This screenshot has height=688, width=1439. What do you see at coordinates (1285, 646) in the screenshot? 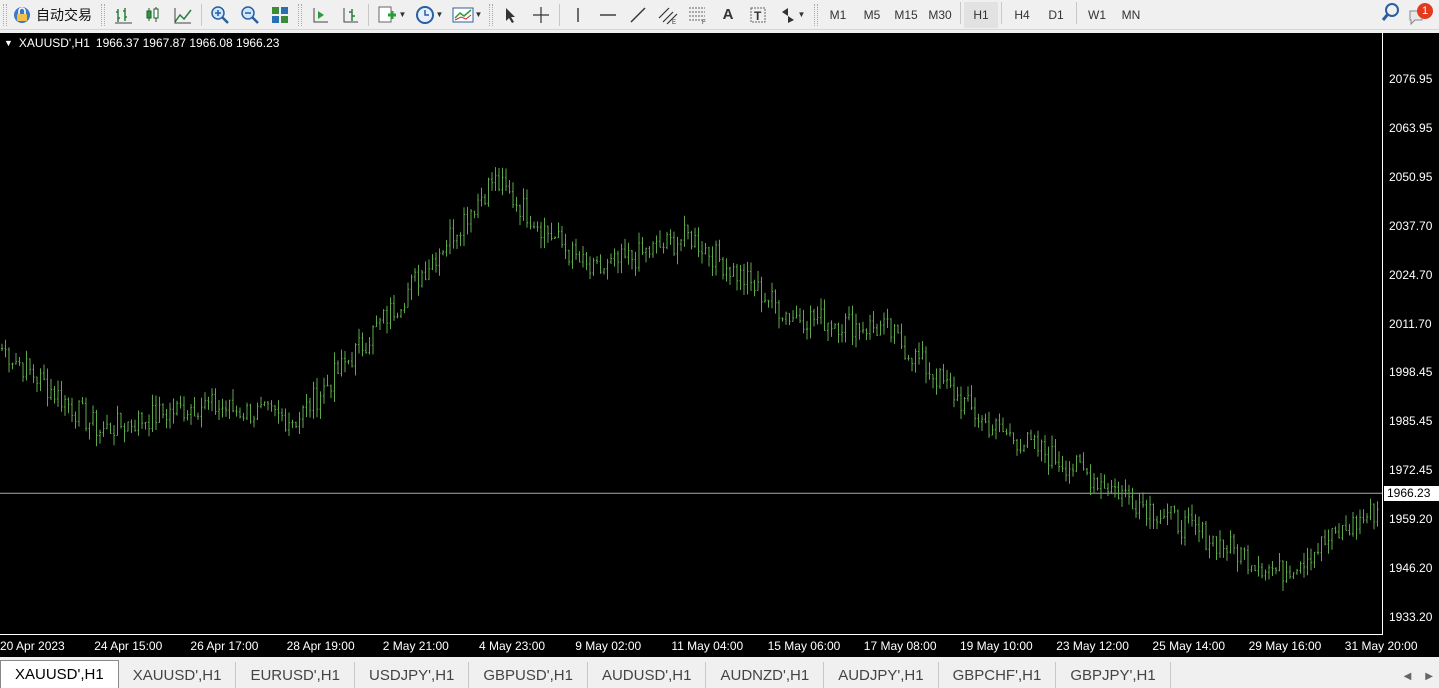
I see `time-tick-label: 29 May 16:00` at bounding box center [1285, 646].